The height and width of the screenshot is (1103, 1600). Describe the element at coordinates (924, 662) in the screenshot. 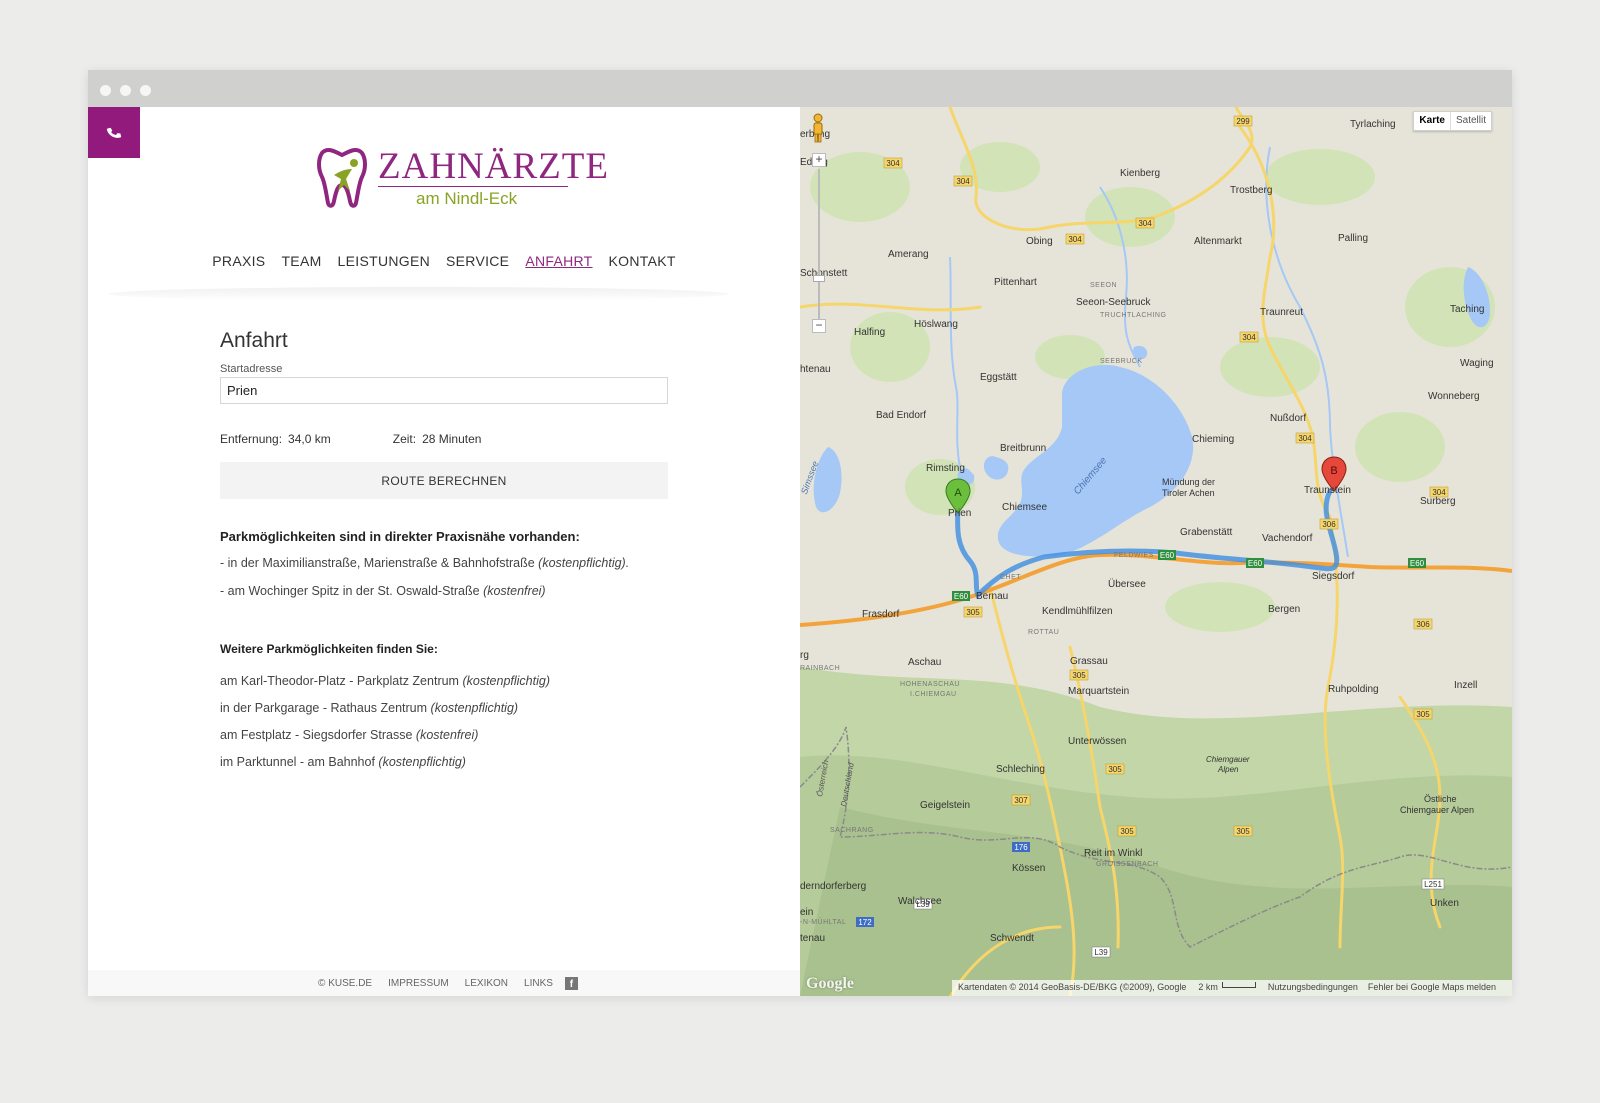

I see `place-label: Aschau` at that location.